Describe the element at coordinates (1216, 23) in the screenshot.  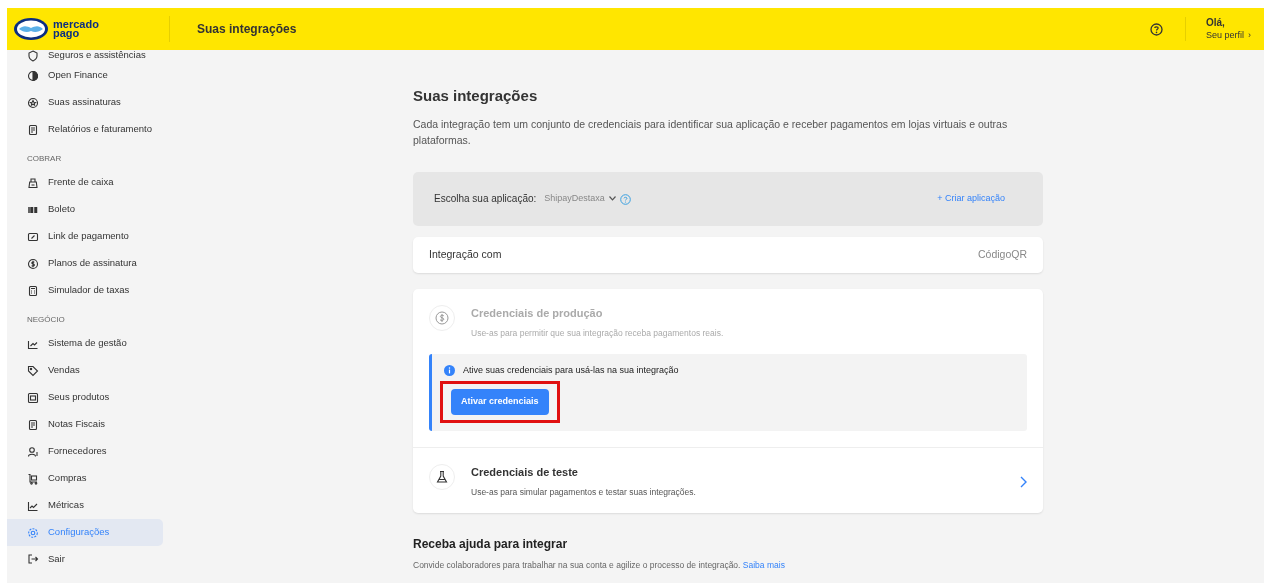
I see `greeting-text: Olá,` at that location.